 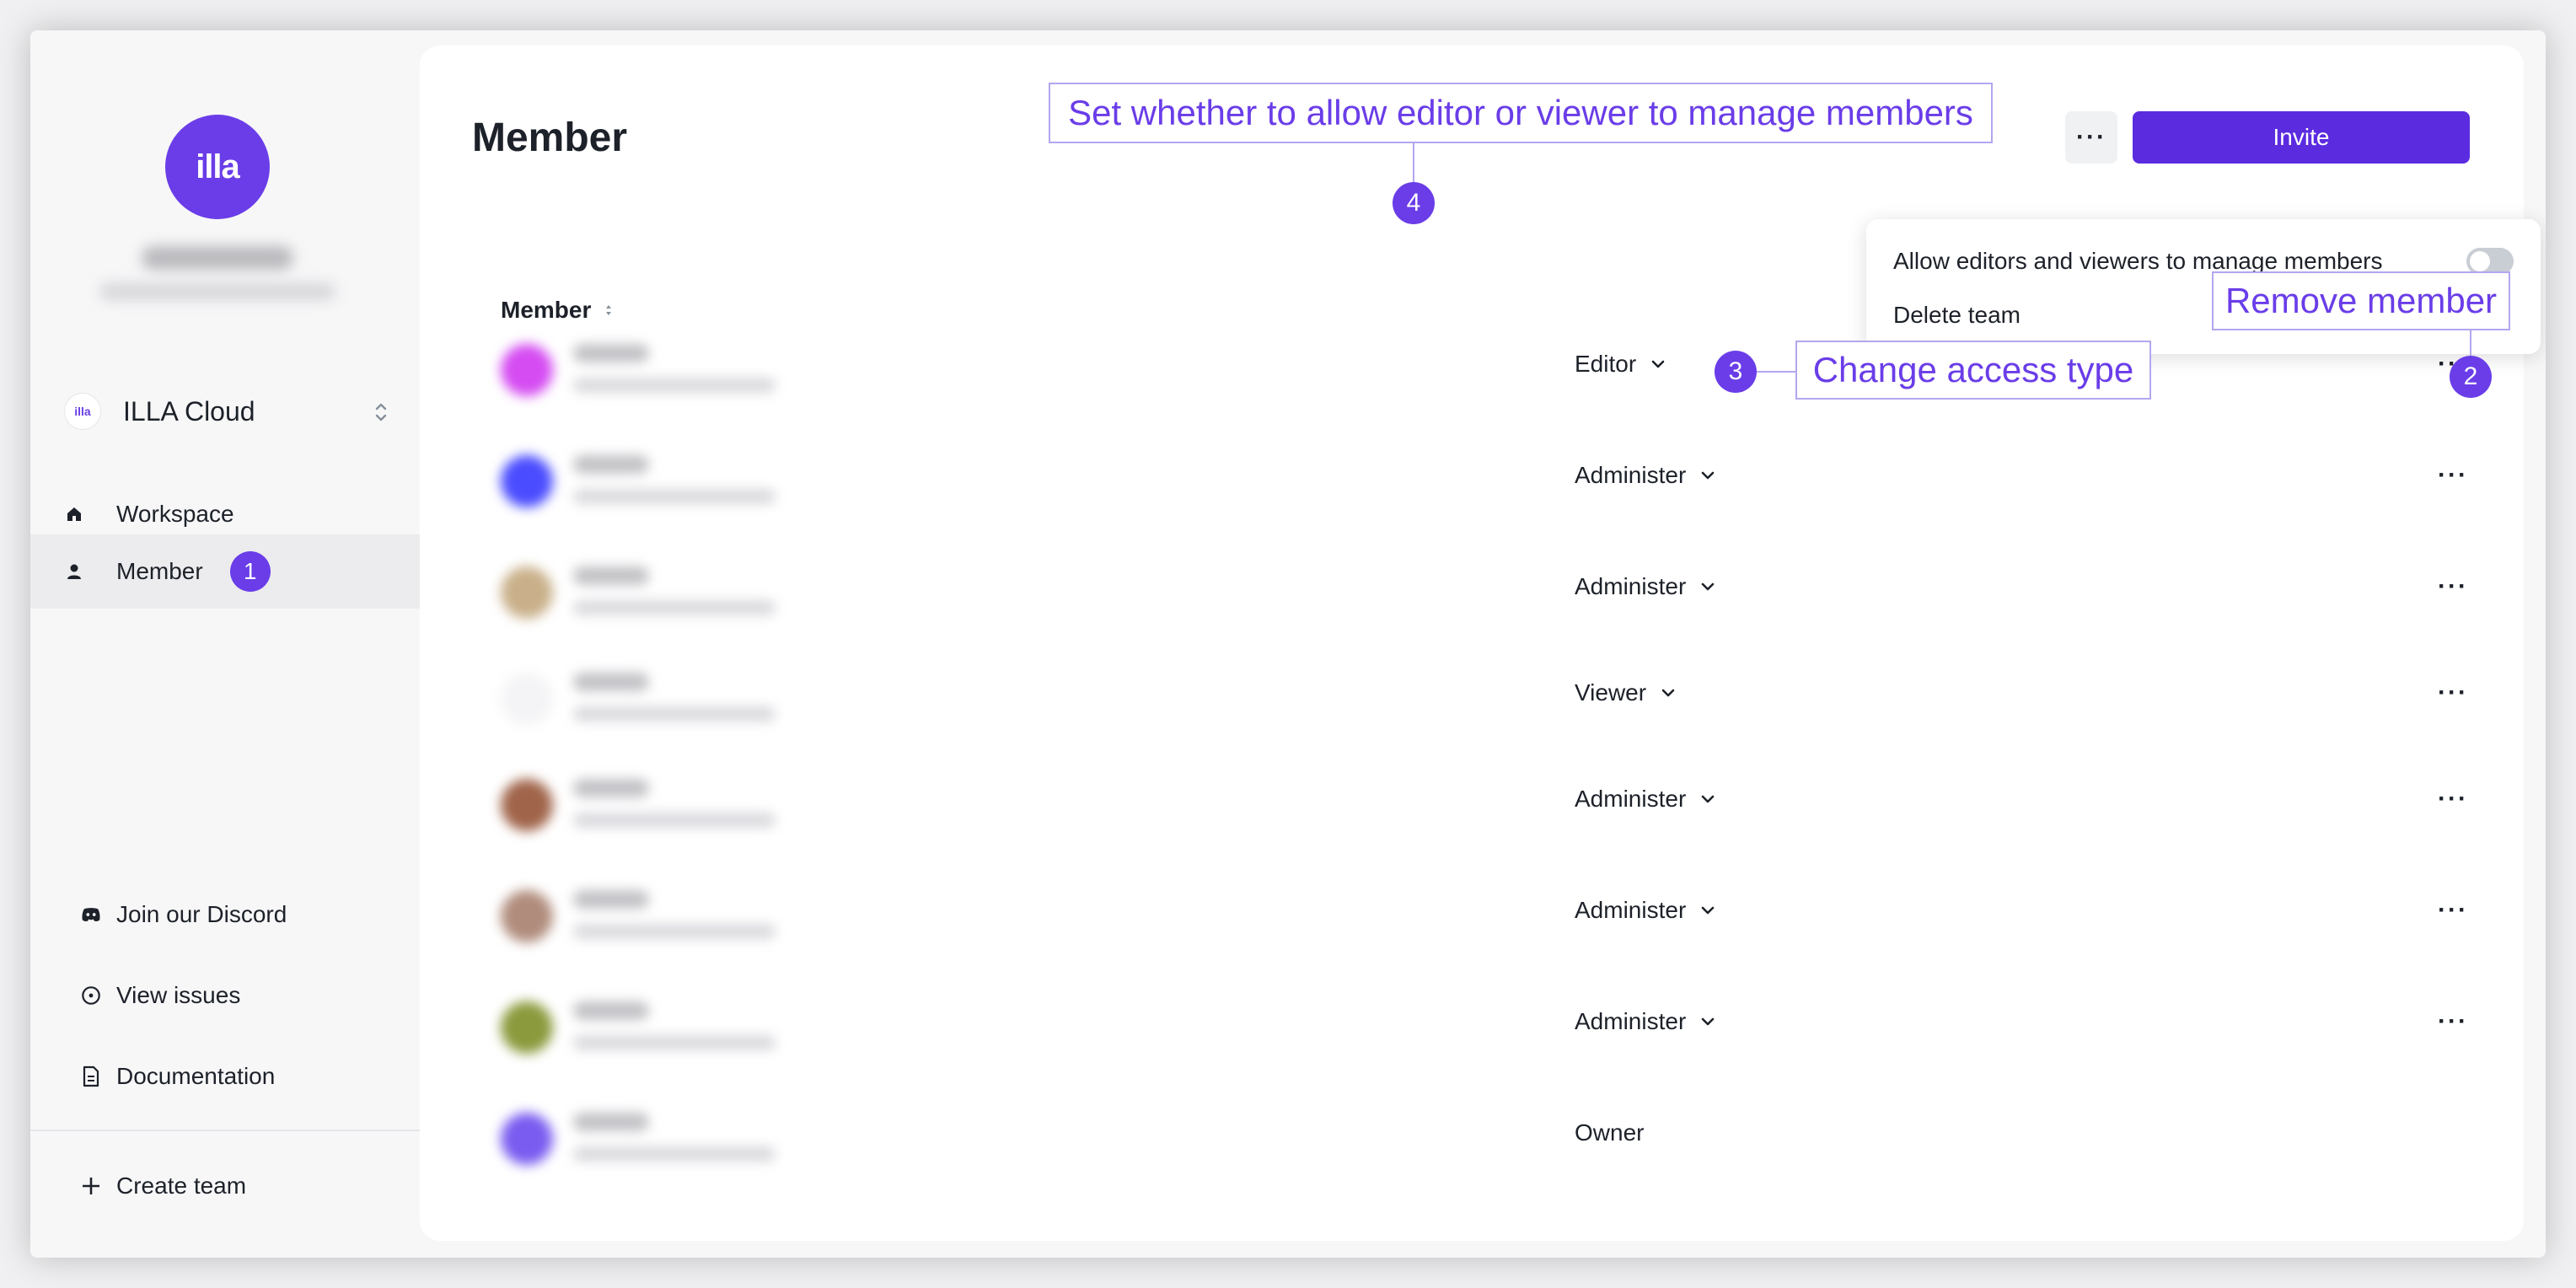 I want to click on toggle-knob, so click(x=2480, y=261).